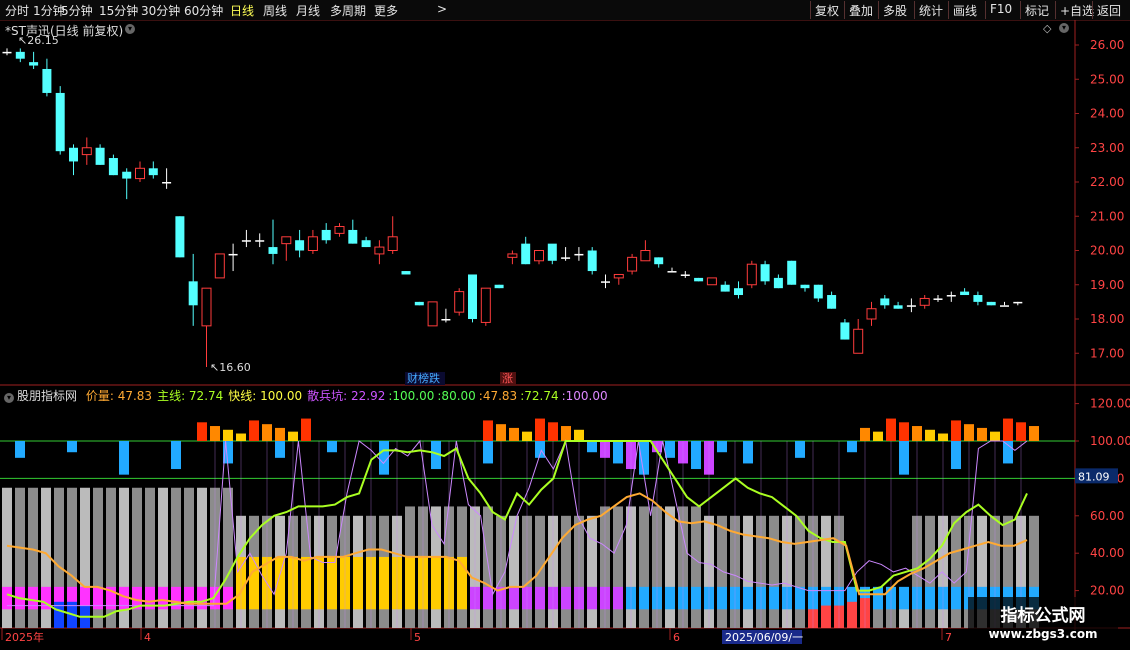 The image size is (1130, 650). What do you see at coordinates (860, 10) in the screenshot?
I see `toolbar-button: 叠加` at bounding box center [860, 10].